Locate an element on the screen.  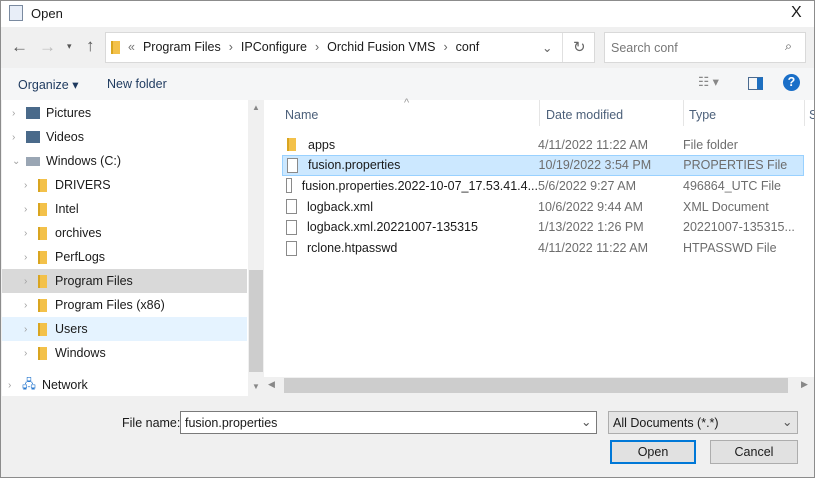
forward-icon: → is located at coordinates (47, 47).